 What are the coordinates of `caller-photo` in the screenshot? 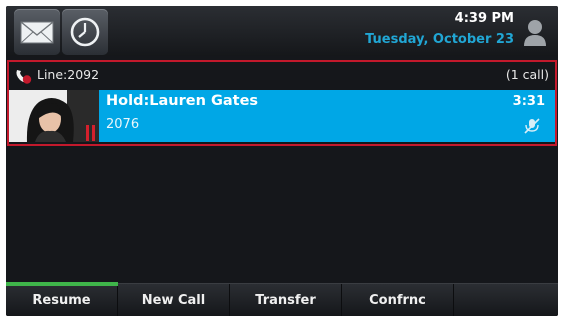 It's located at (54, 116).